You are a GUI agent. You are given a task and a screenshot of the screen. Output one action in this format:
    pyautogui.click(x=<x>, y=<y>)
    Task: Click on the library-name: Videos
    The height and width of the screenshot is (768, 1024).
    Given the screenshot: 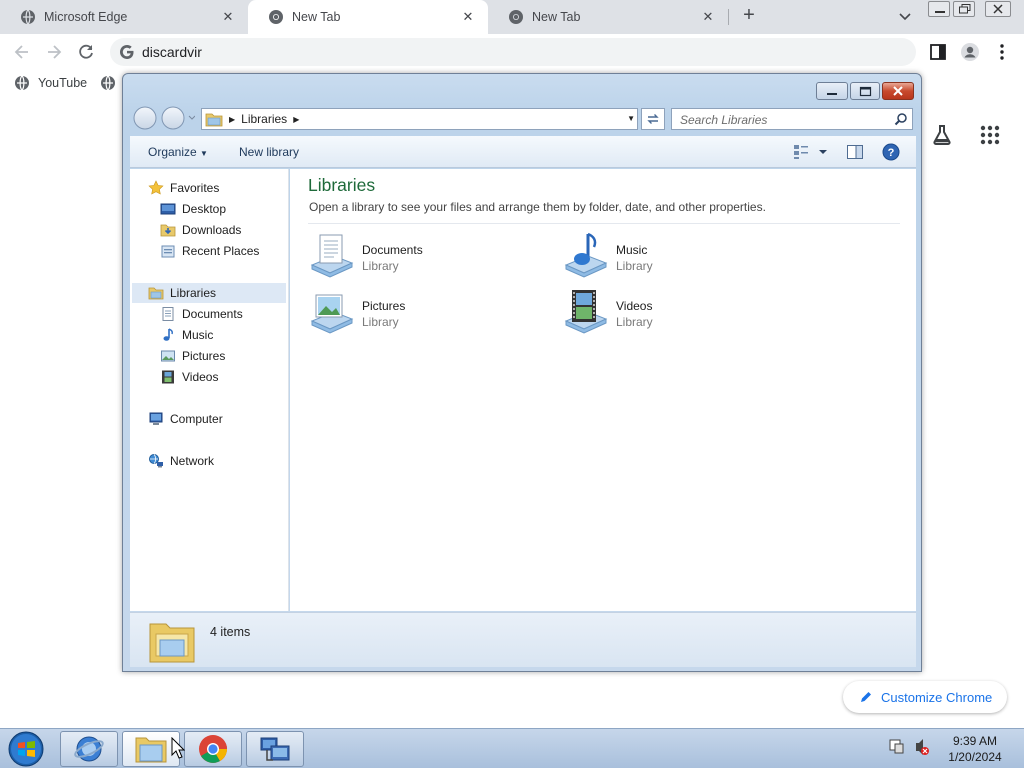 What is the action you would take?
    pyautogui.click(x=634, y=306)
    